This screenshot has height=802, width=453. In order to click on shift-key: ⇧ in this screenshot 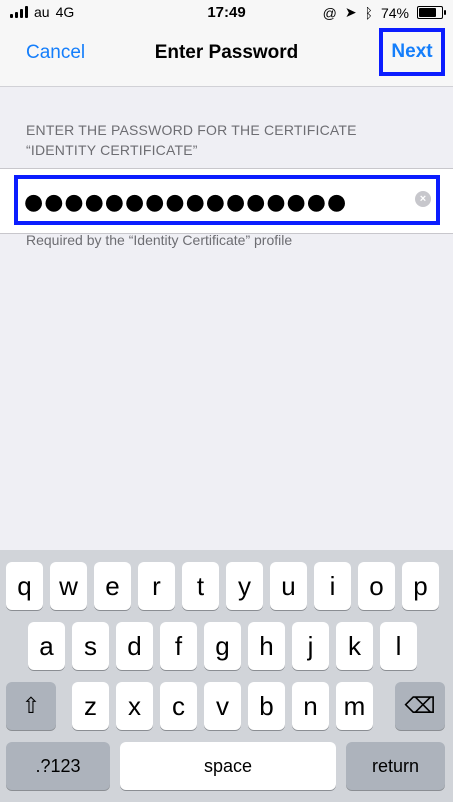, I will do `click(31, 706)`.